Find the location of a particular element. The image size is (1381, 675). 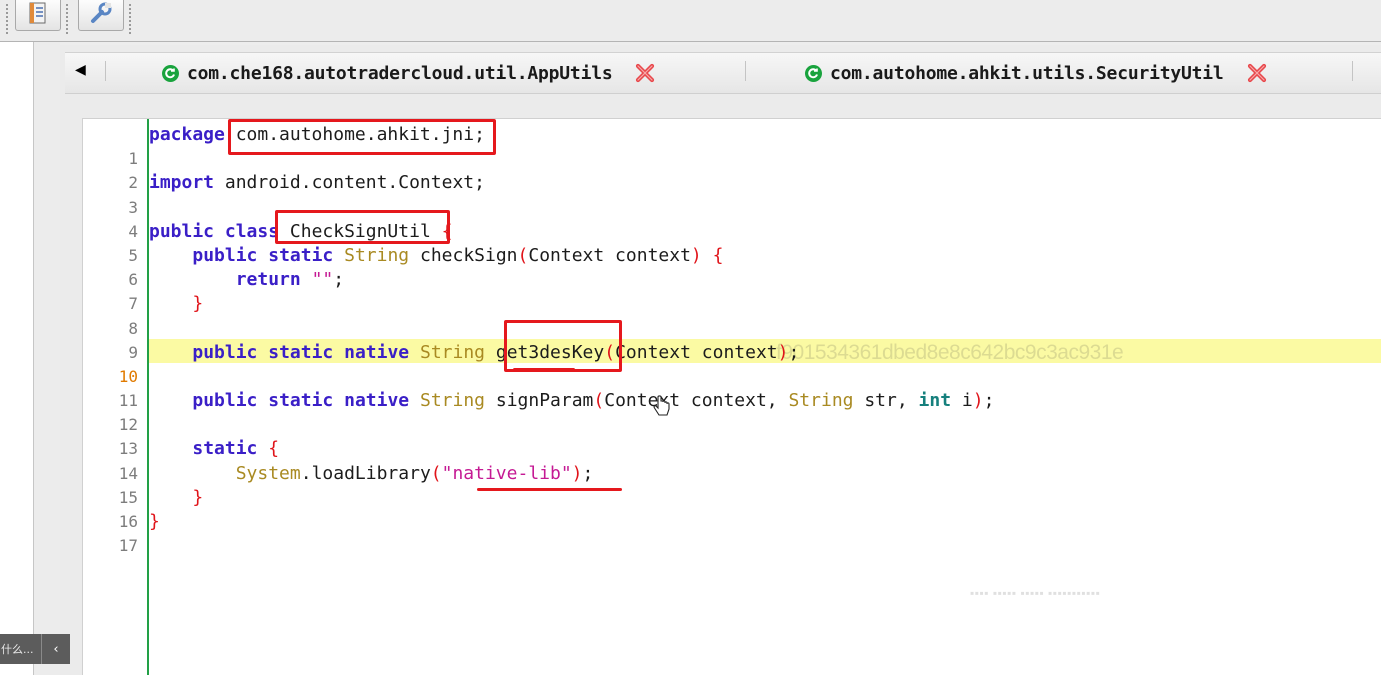

tab-label: com.autohome.ahkit.utils.SecurityUtil is located at coordinates (1027, 73).